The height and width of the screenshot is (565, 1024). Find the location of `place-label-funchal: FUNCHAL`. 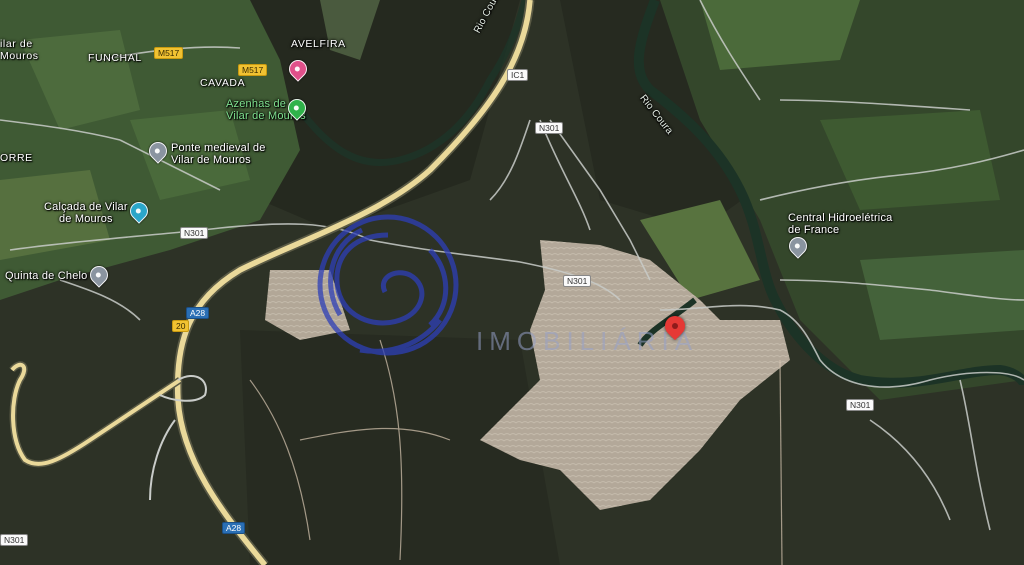

place-label-funchal: FUNCHAL is located at coordinates (115, 58).